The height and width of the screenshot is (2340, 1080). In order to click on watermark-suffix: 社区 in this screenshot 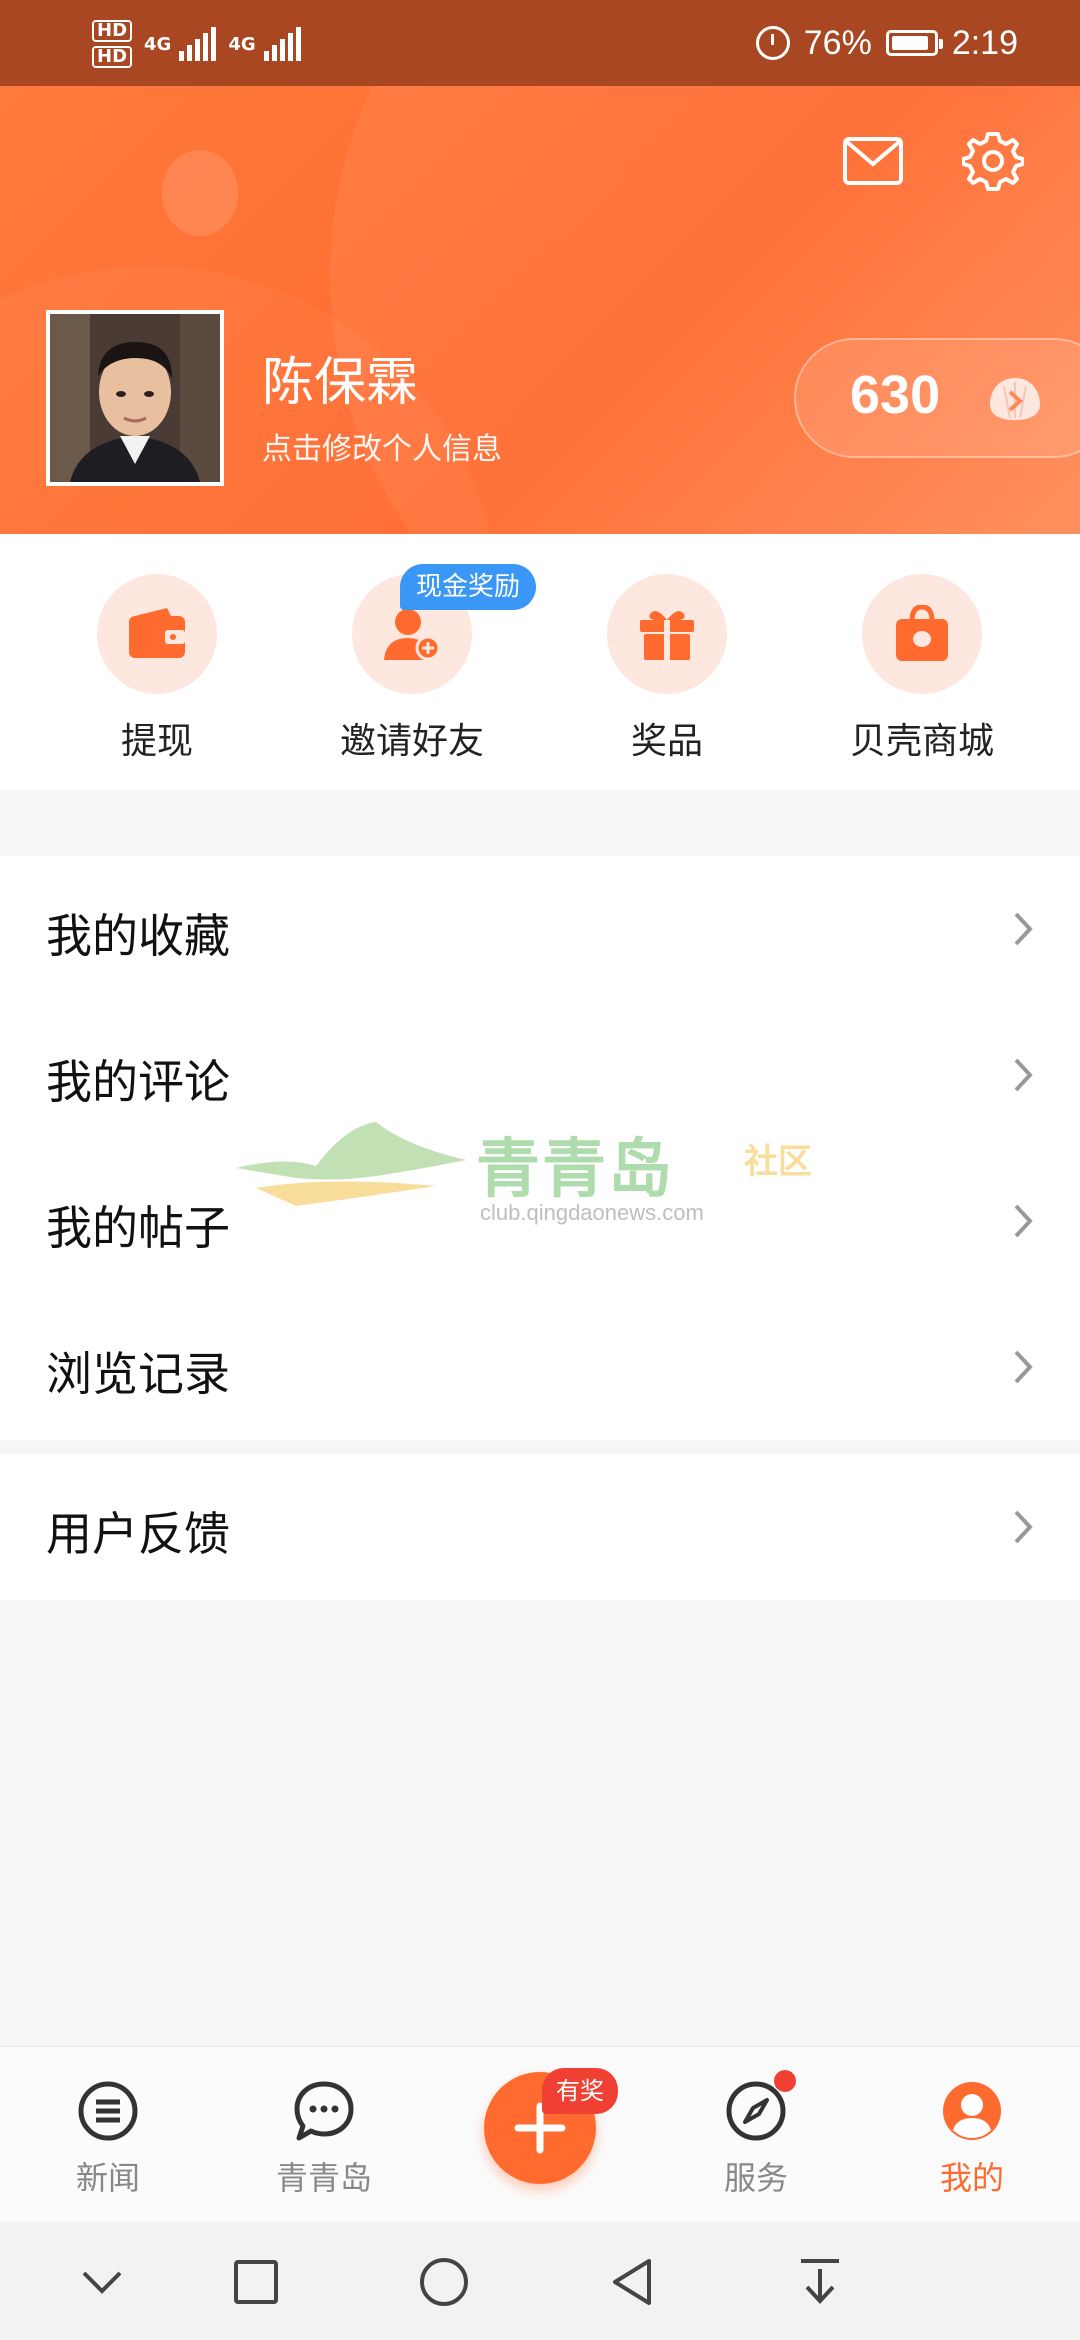, I will do `click(778, 1162)`.